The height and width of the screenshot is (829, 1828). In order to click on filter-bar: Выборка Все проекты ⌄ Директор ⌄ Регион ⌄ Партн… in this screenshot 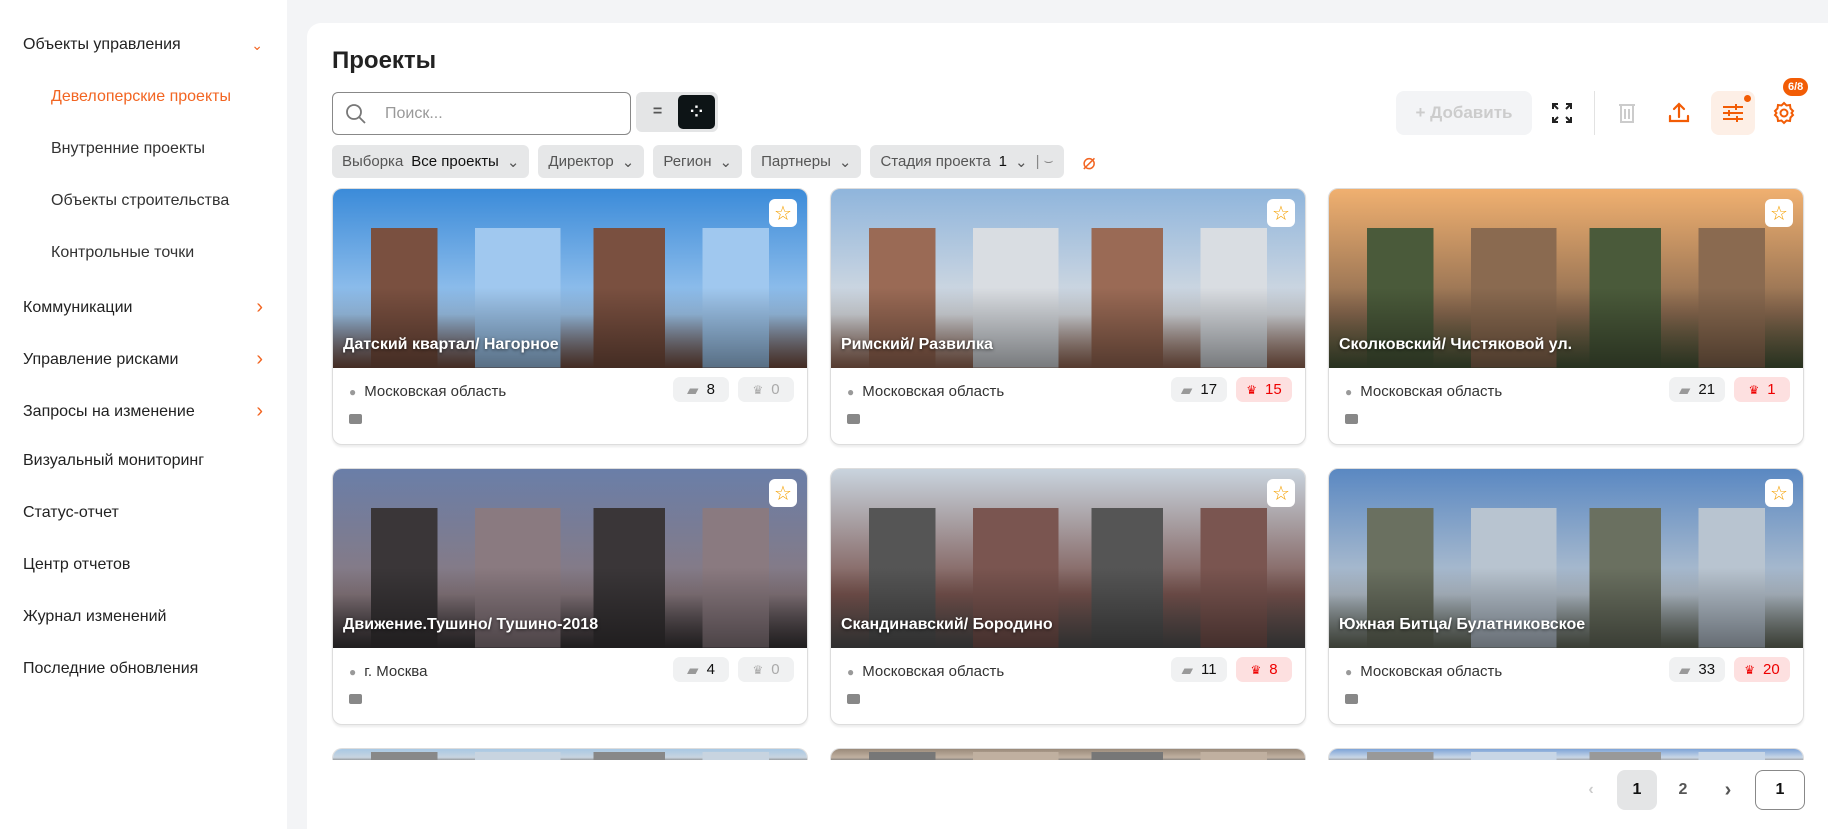, I will do `click(714, 161)`.